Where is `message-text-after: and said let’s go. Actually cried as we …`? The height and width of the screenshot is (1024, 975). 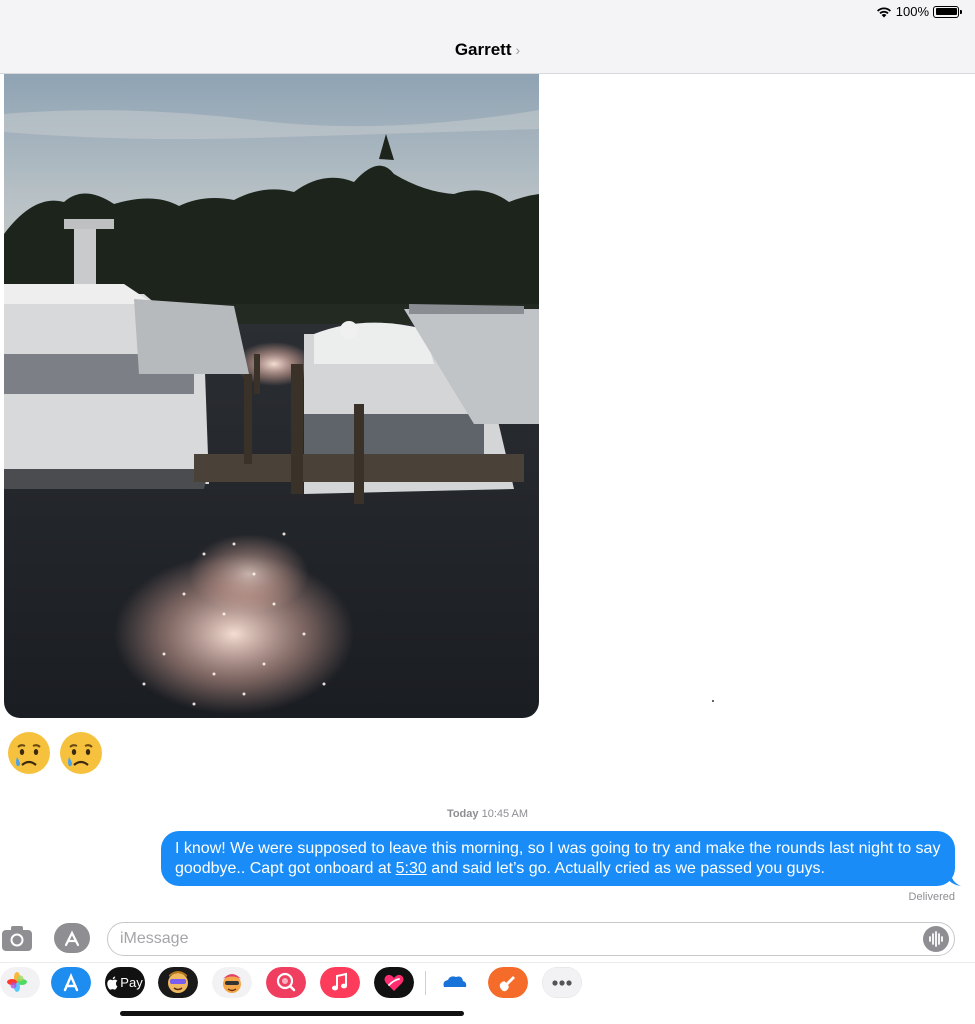
message-text-after: and said let’s go. Actually cried as we … is located at coordinates (625, 868).